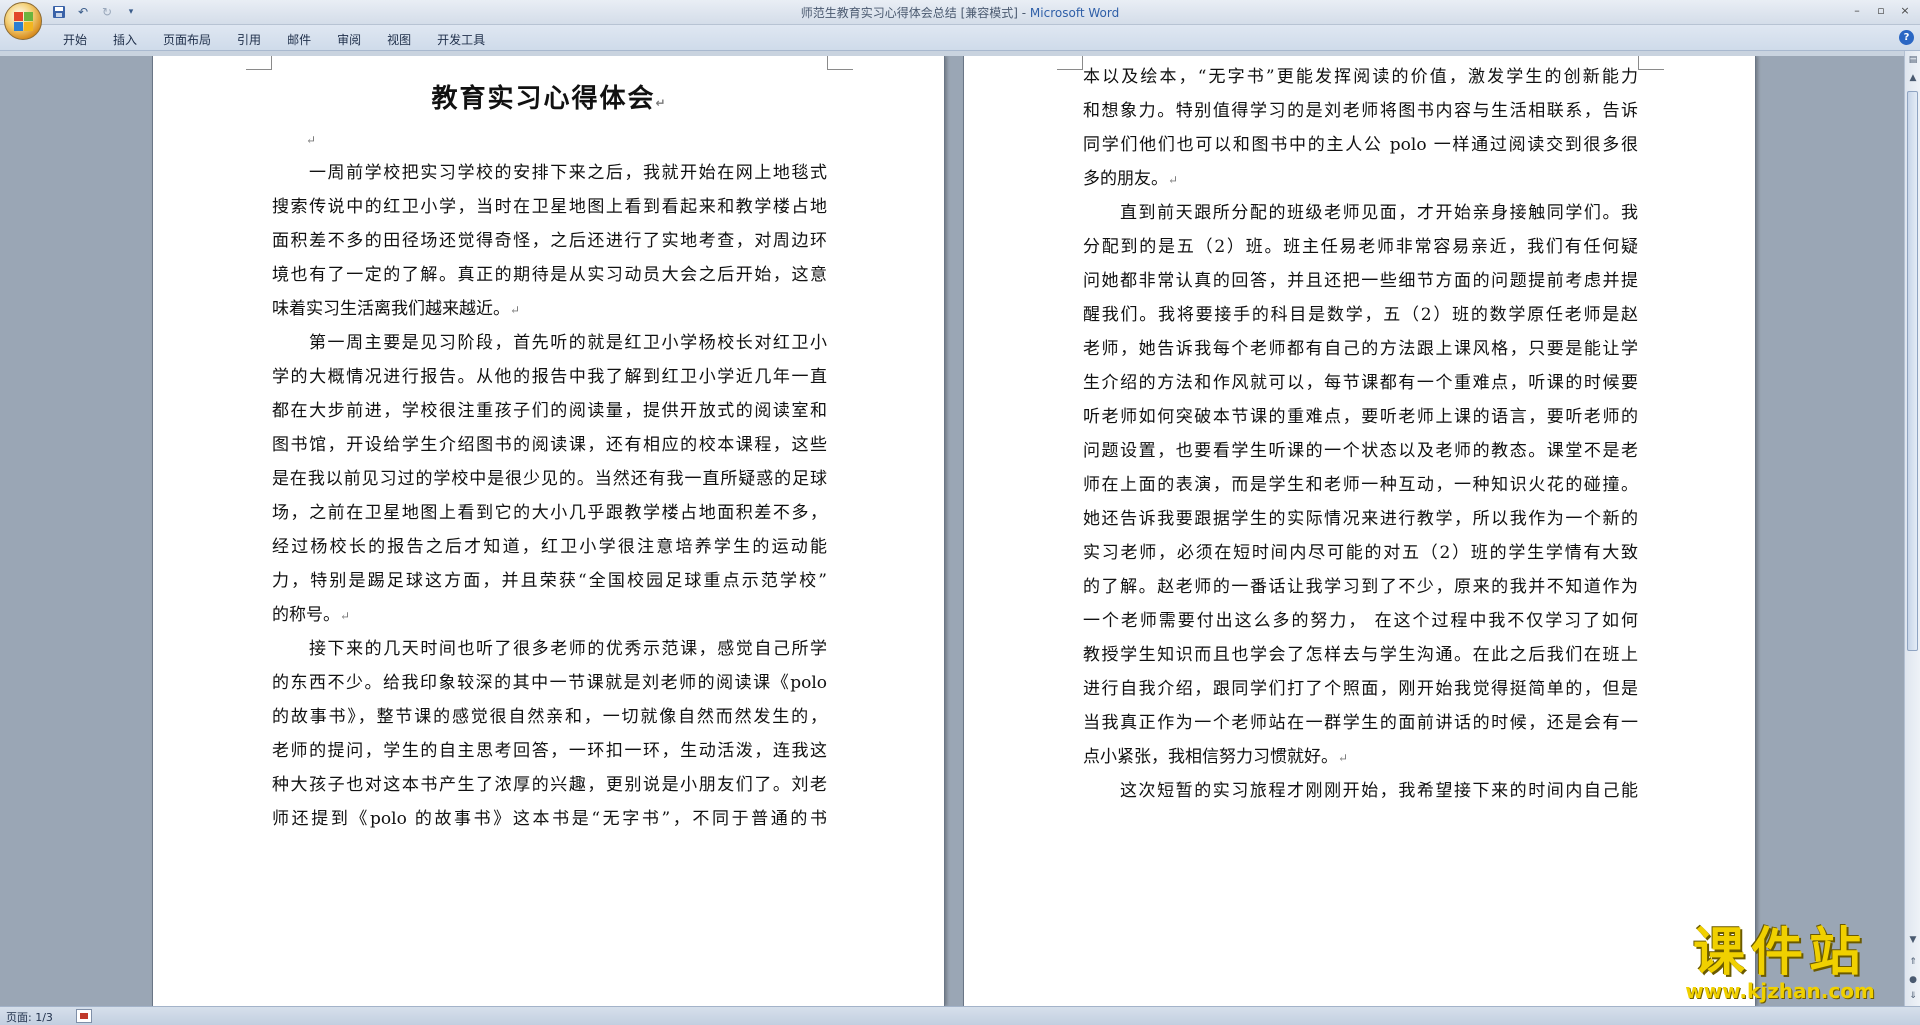 The image size is (1920, 1025). What do you see at coordinates (125, 39) in the screenshot?
I see `tab-insert: 插入` at bounding box center [125, 39].